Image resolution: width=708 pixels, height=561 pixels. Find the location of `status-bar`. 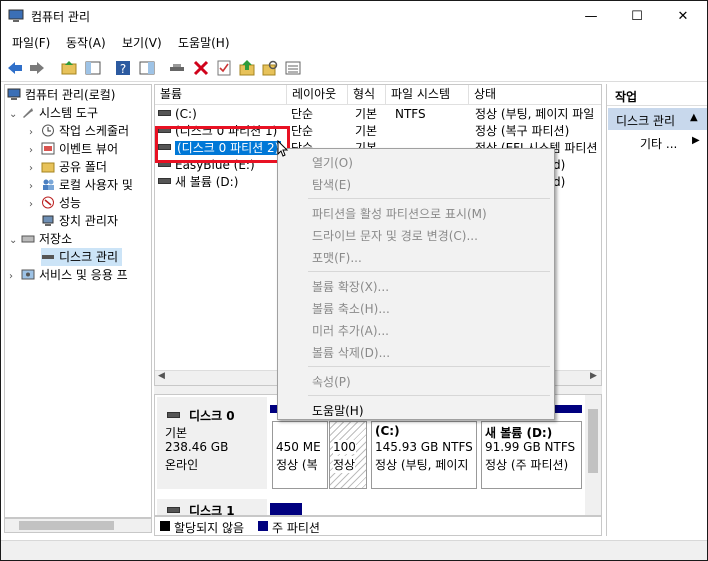

status-bar is located at coordinates (354, 550).